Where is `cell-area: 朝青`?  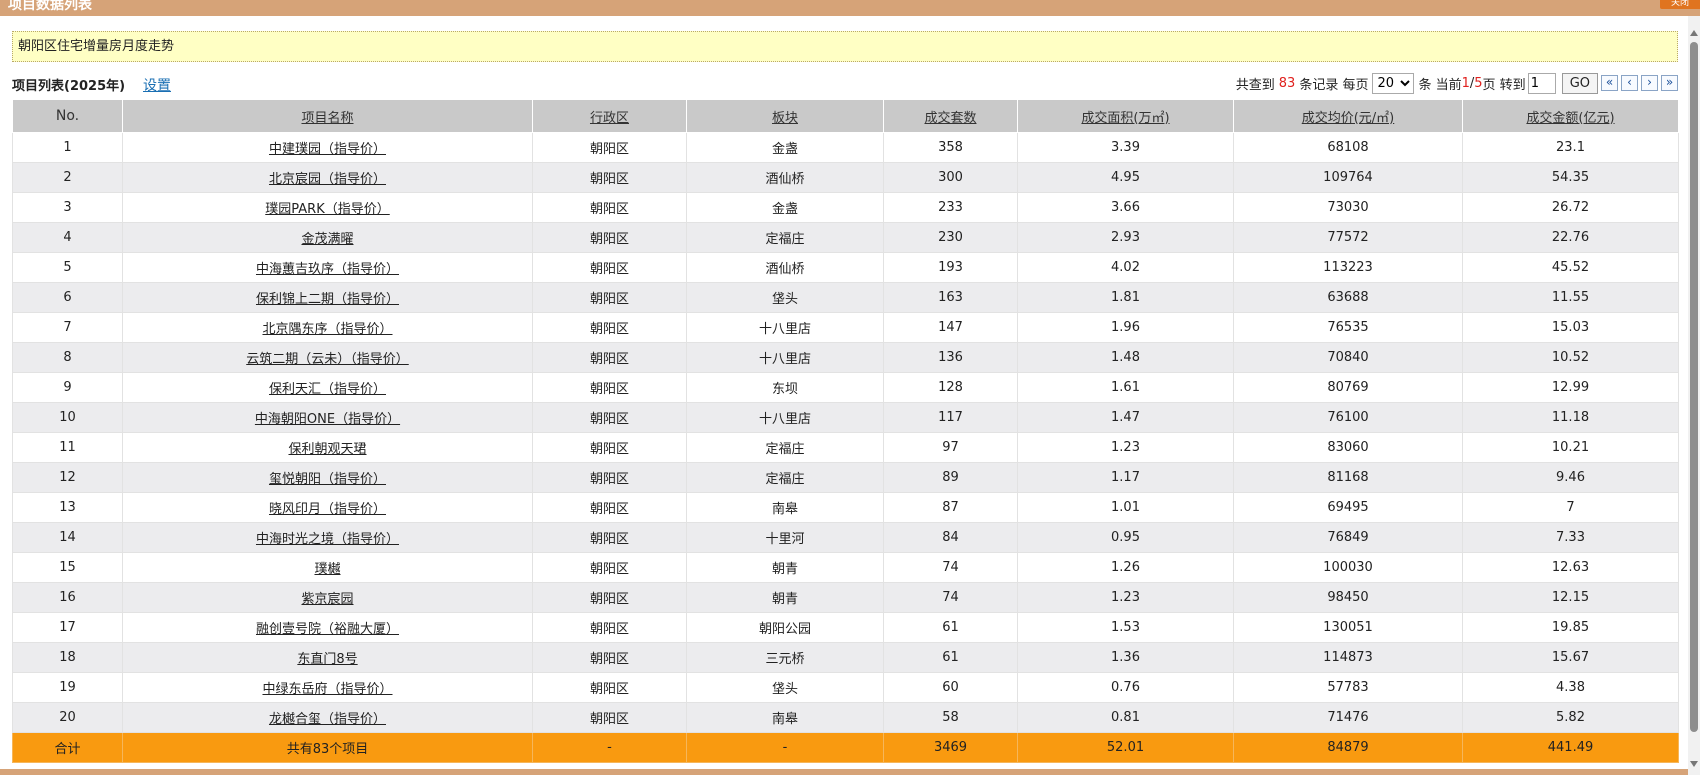
cell-area: 朝青 is located at coordinates (785, 567).